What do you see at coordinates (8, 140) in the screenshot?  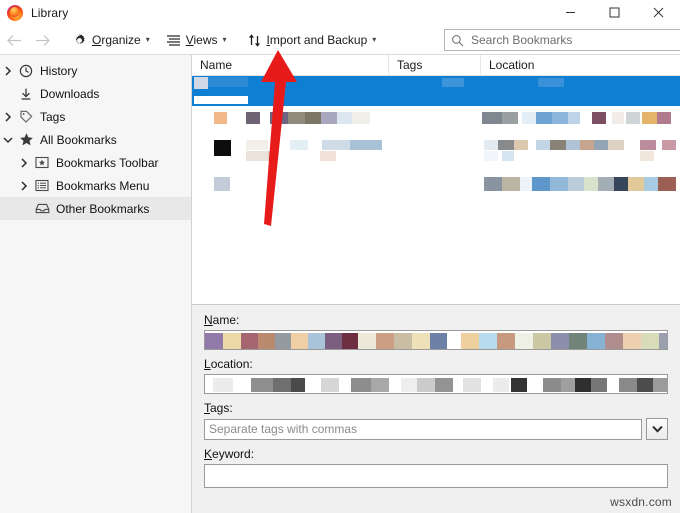 I see `chevron-down-icon` at bounding box center [8, 140].